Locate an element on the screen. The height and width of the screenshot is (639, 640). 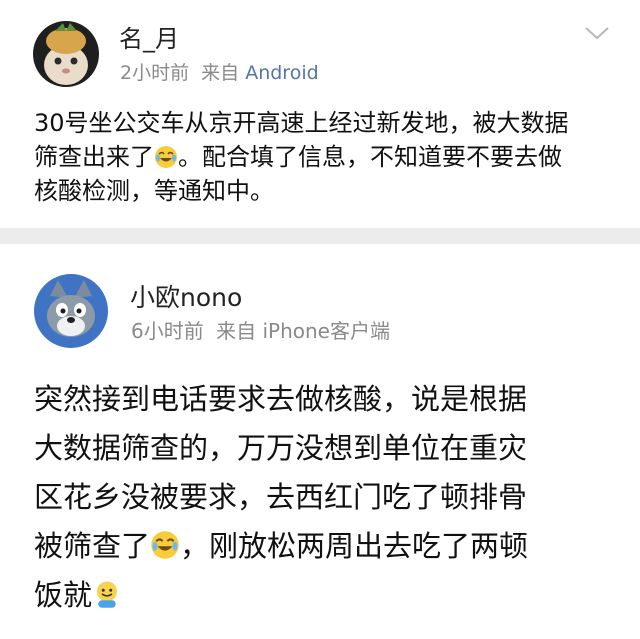
avatar-cat-icon is located at coordinates (66, 54).